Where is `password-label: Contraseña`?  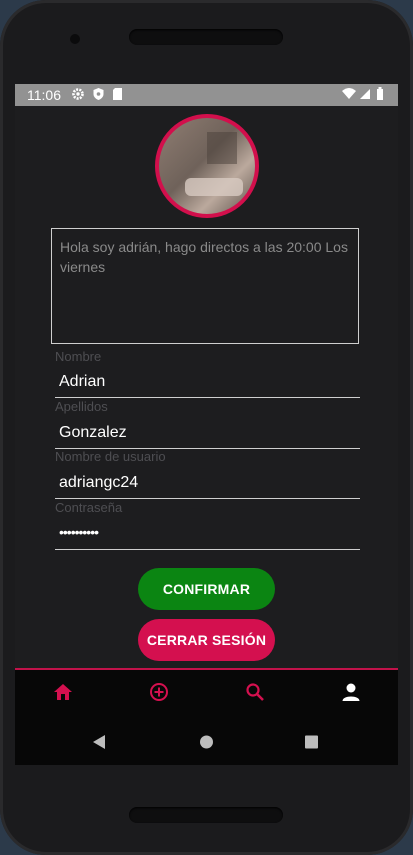
password-label: Contraseña is located at coordinates (89, 507).